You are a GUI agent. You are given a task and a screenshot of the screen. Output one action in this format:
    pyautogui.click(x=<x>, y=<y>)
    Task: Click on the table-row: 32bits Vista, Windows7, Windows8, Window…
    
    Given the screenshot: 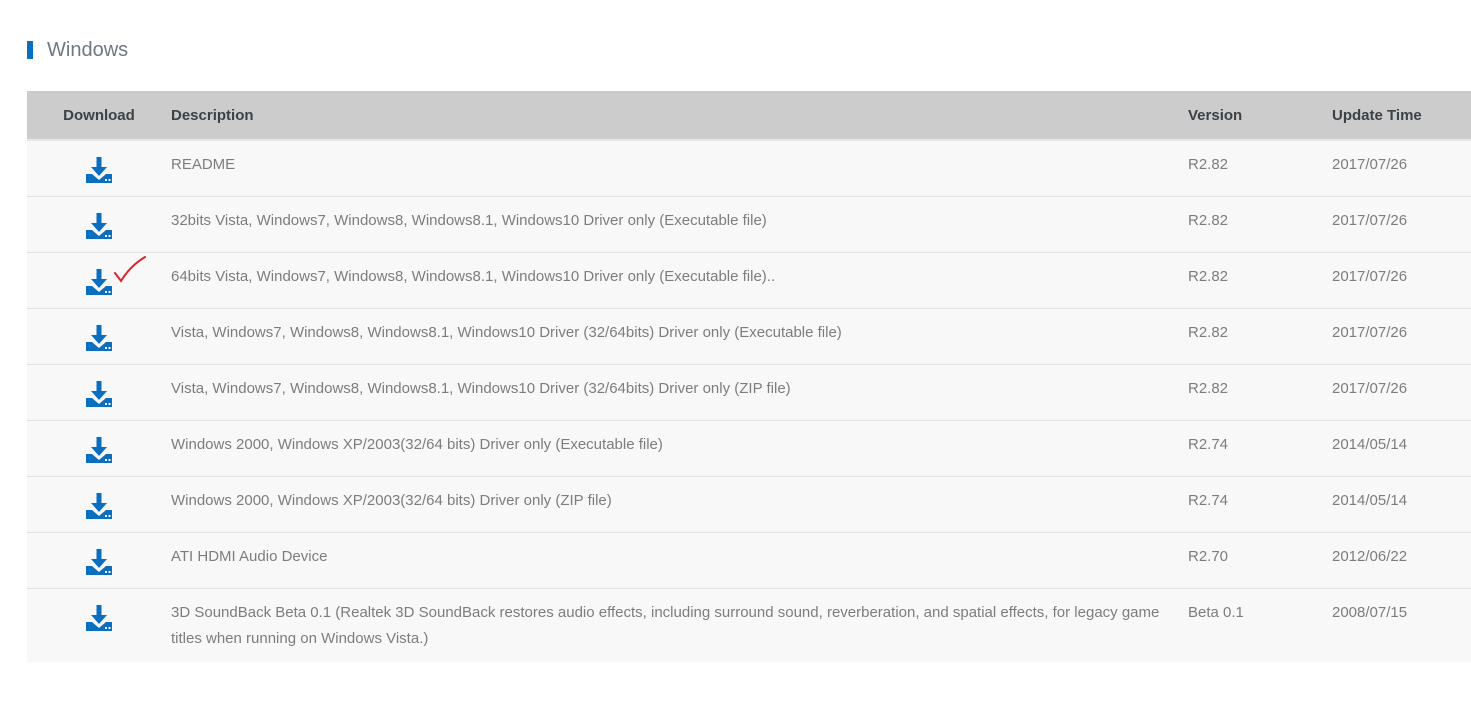 What is the action you would take?
    pyautogui.click(x=749, y=224)
    